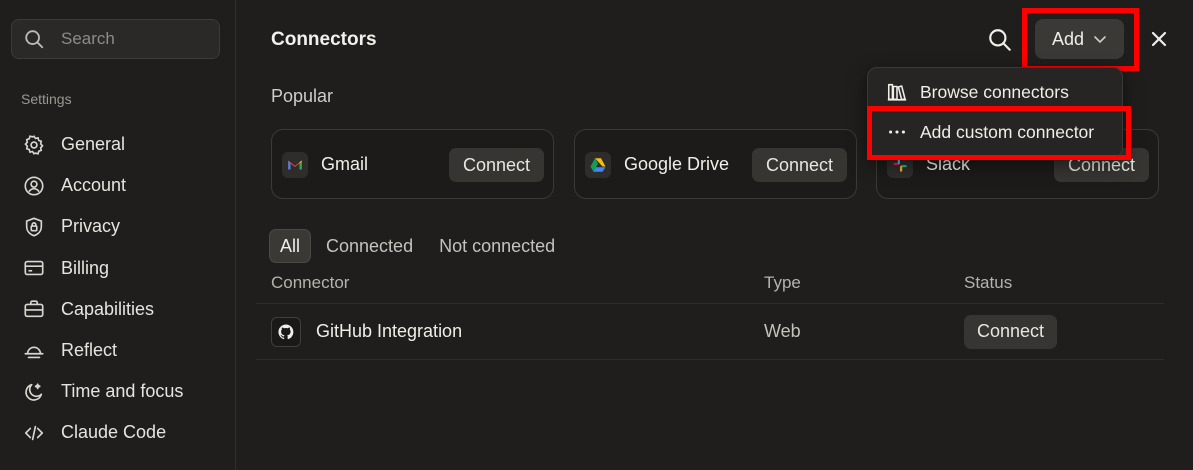 Image resolution: width=1193 pixels, height=470 pixels. Describe the element at coordinates (46, 99) in the screenshot. I see `settings-section-label: Settings` at that location.